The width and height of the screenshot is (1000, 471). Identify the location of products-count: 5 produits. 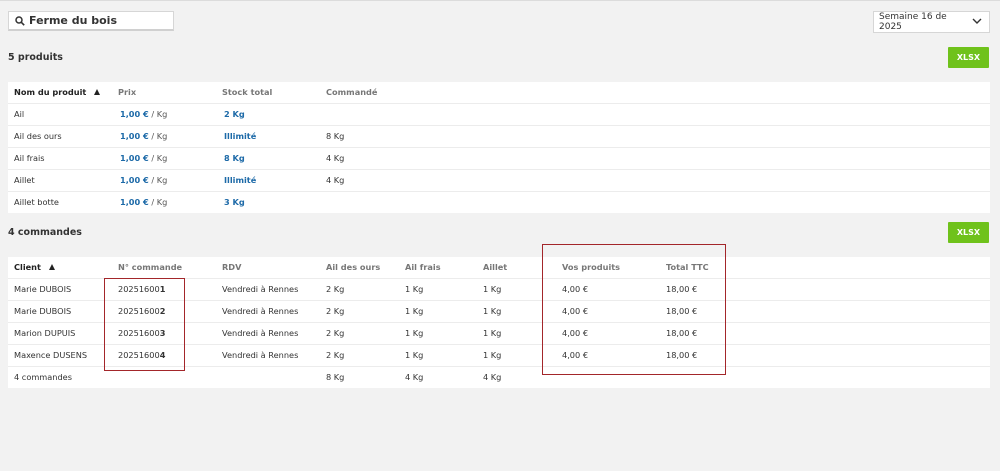
(35, 57).